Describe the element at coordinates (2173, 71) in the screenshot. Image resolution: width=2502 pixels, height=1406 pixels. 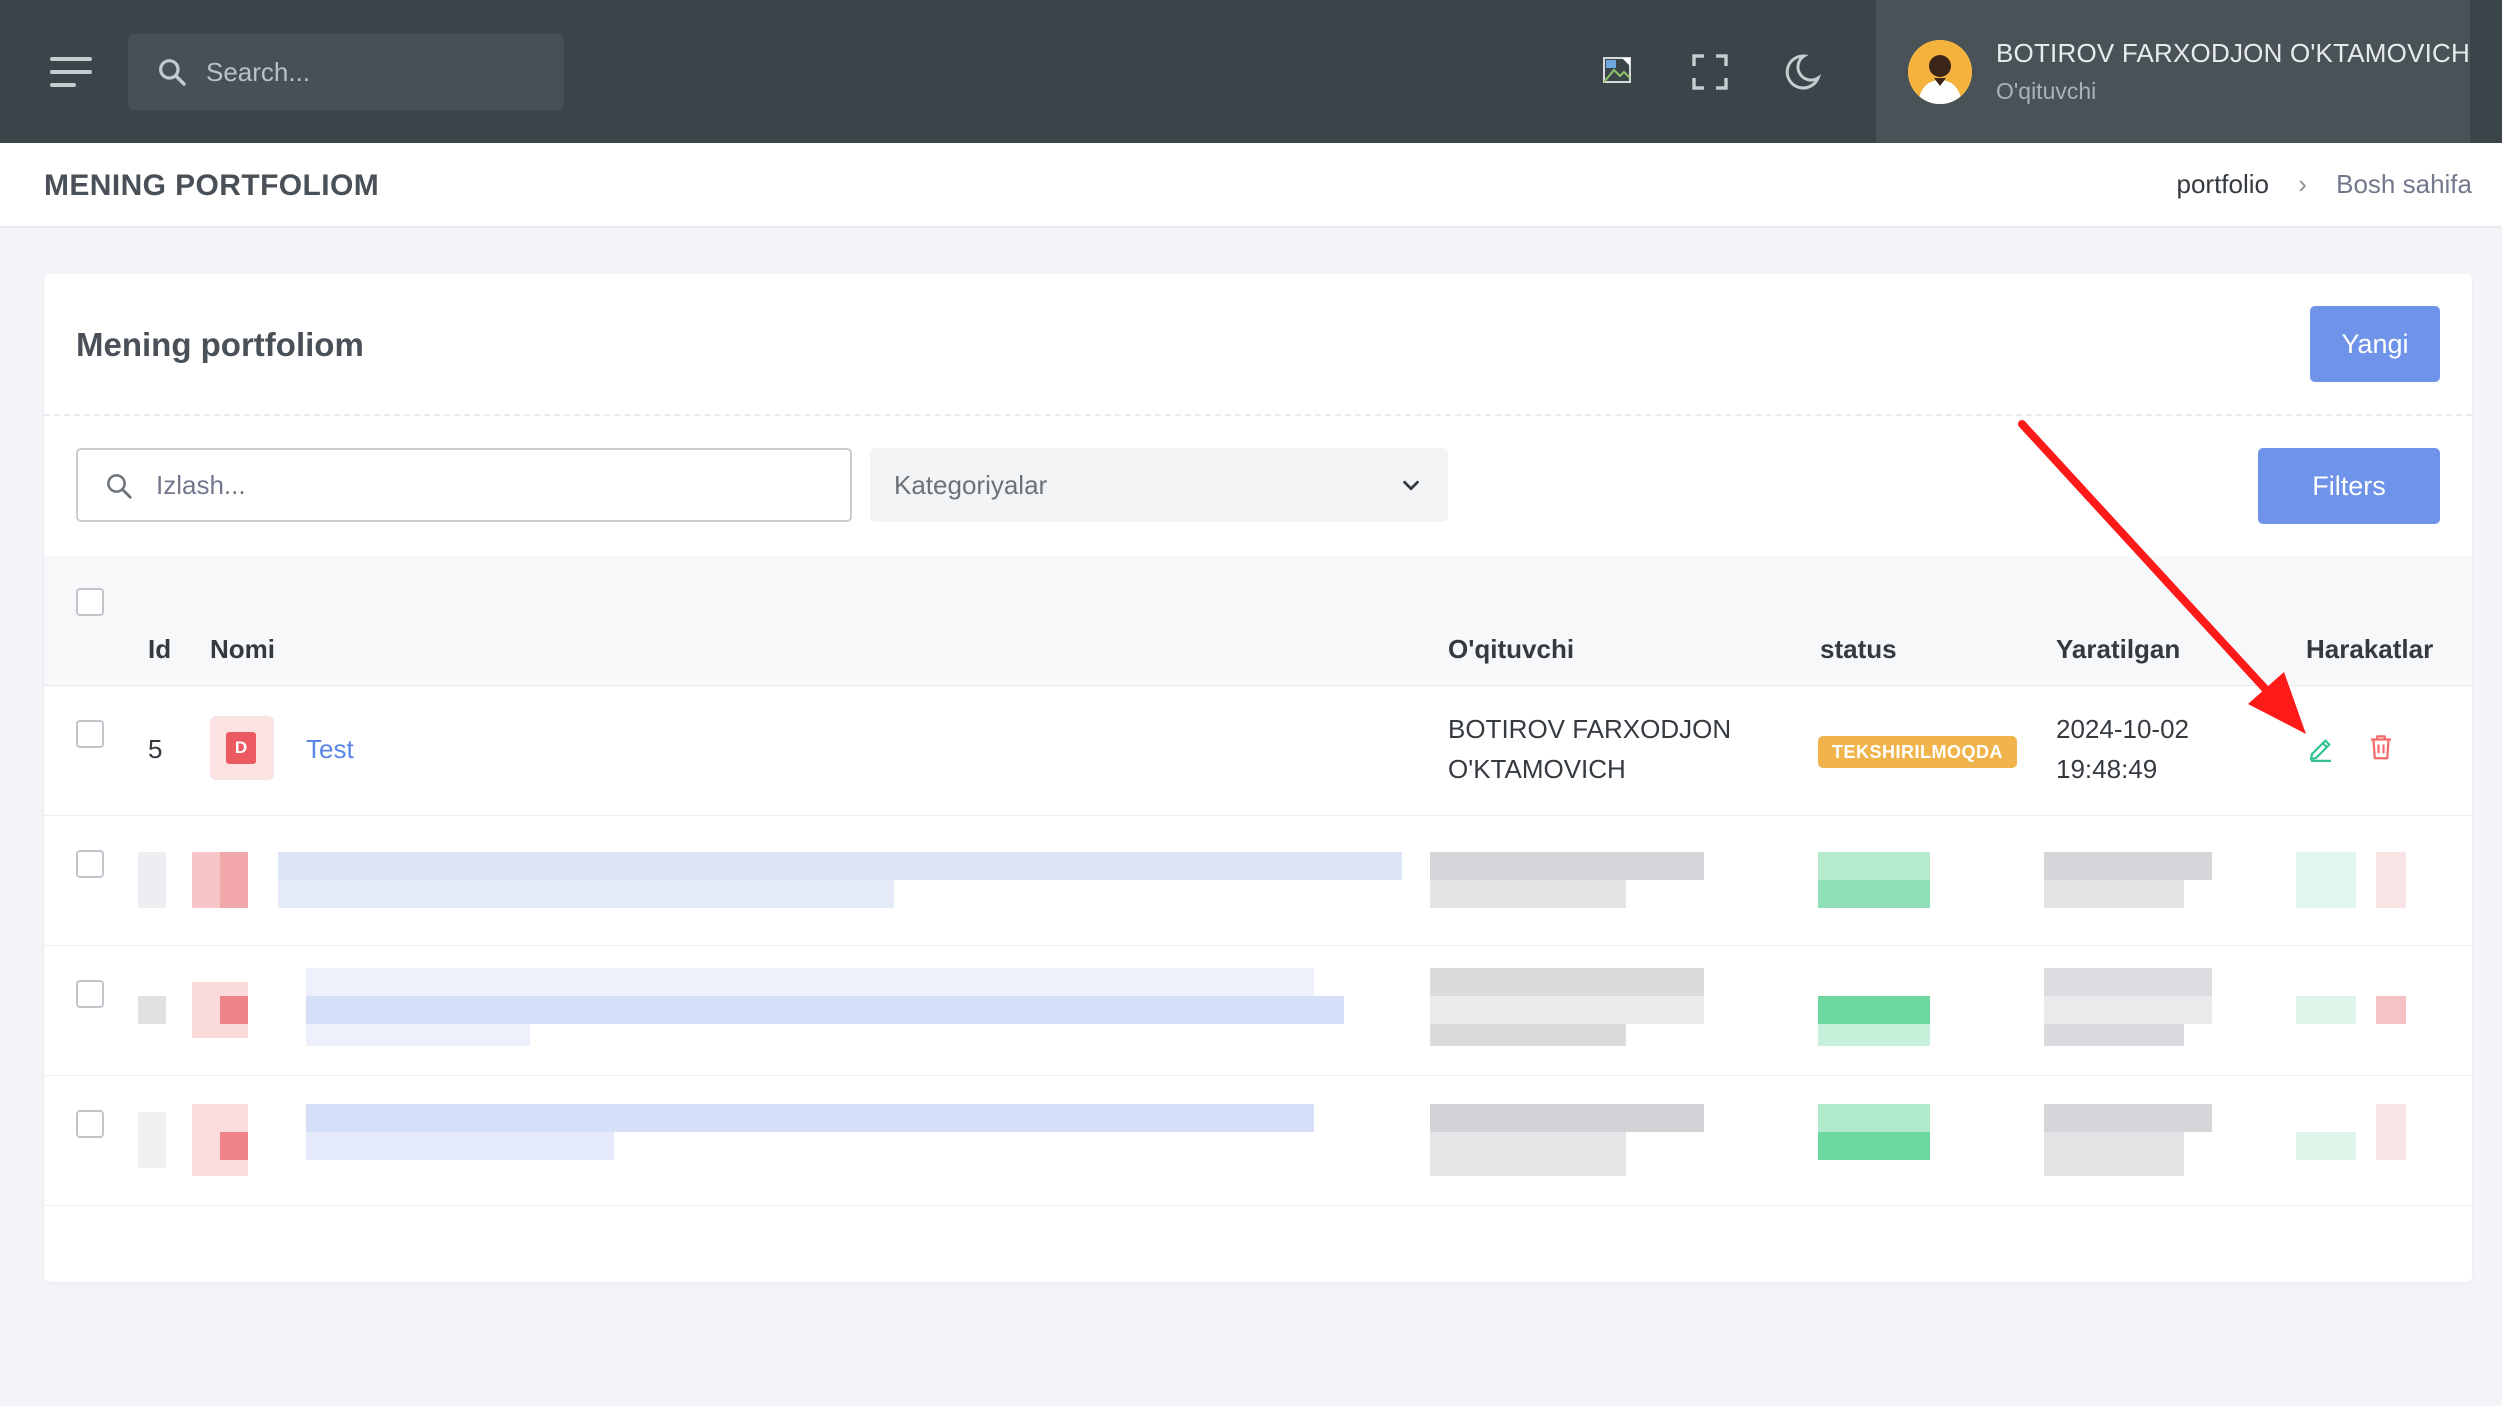
I see `user-profile-menu: BOTIROV FARXODJON O'KTAMOVICH O'qituvchi` at that location.